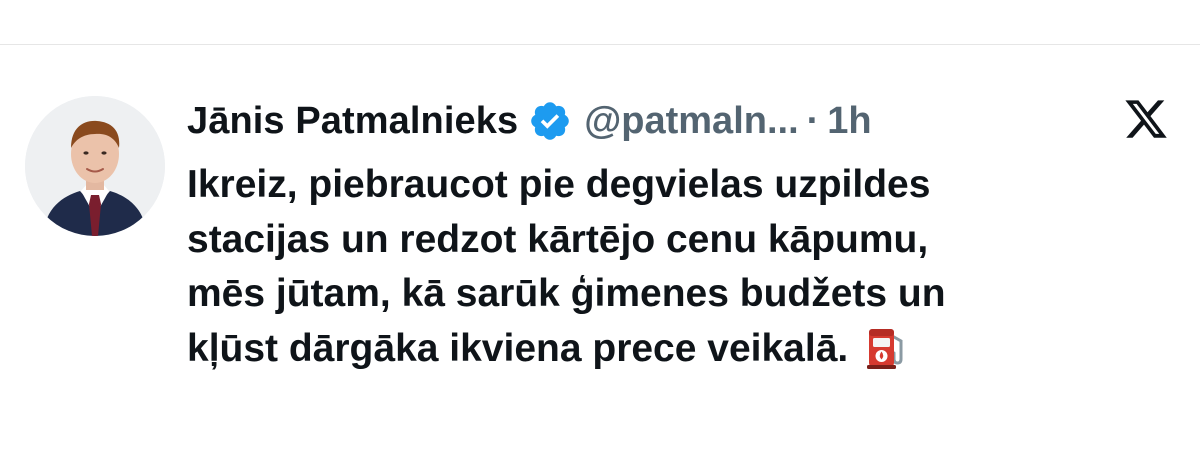 This screenshot has height=459, width=1200. I want to click on tweet-timestamp: 1h, so click(849, 121).